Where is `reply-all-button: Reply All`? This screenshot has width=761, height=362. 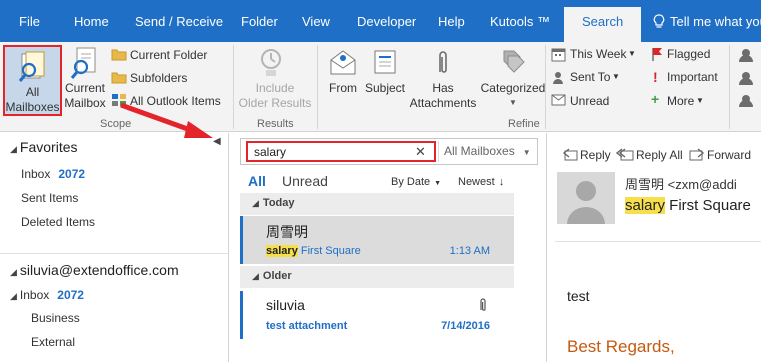
reply-all-button: Reply All is located at coordinates (649, 155).